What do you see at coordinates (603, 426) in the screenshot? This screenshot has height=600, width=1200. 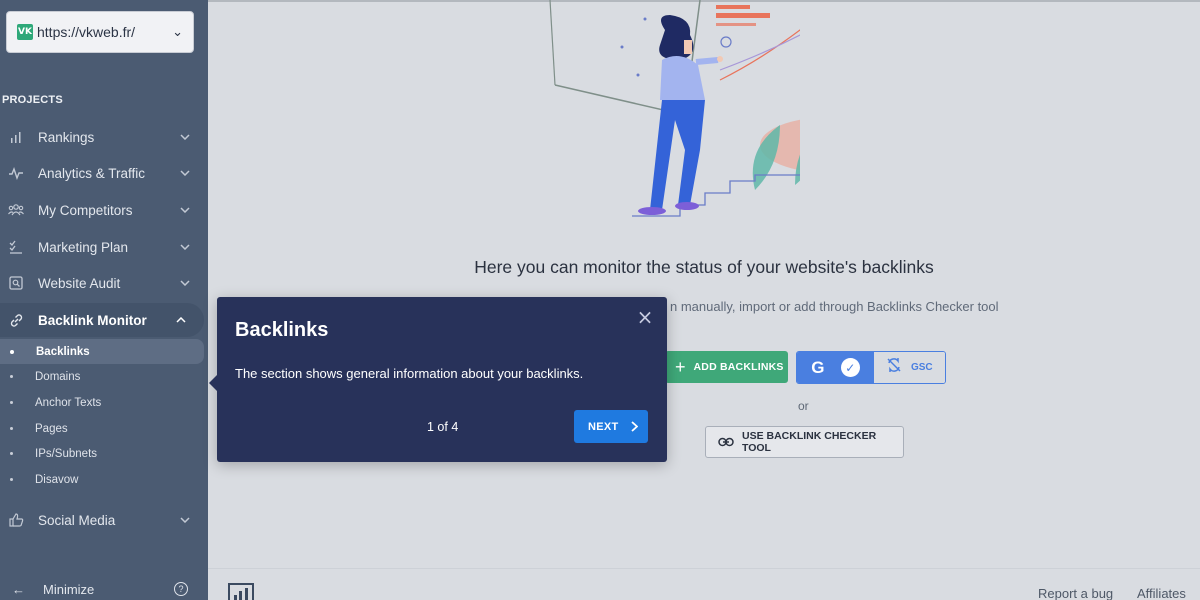 I see `next-label: NEXT` at bounding box center [603, 426].